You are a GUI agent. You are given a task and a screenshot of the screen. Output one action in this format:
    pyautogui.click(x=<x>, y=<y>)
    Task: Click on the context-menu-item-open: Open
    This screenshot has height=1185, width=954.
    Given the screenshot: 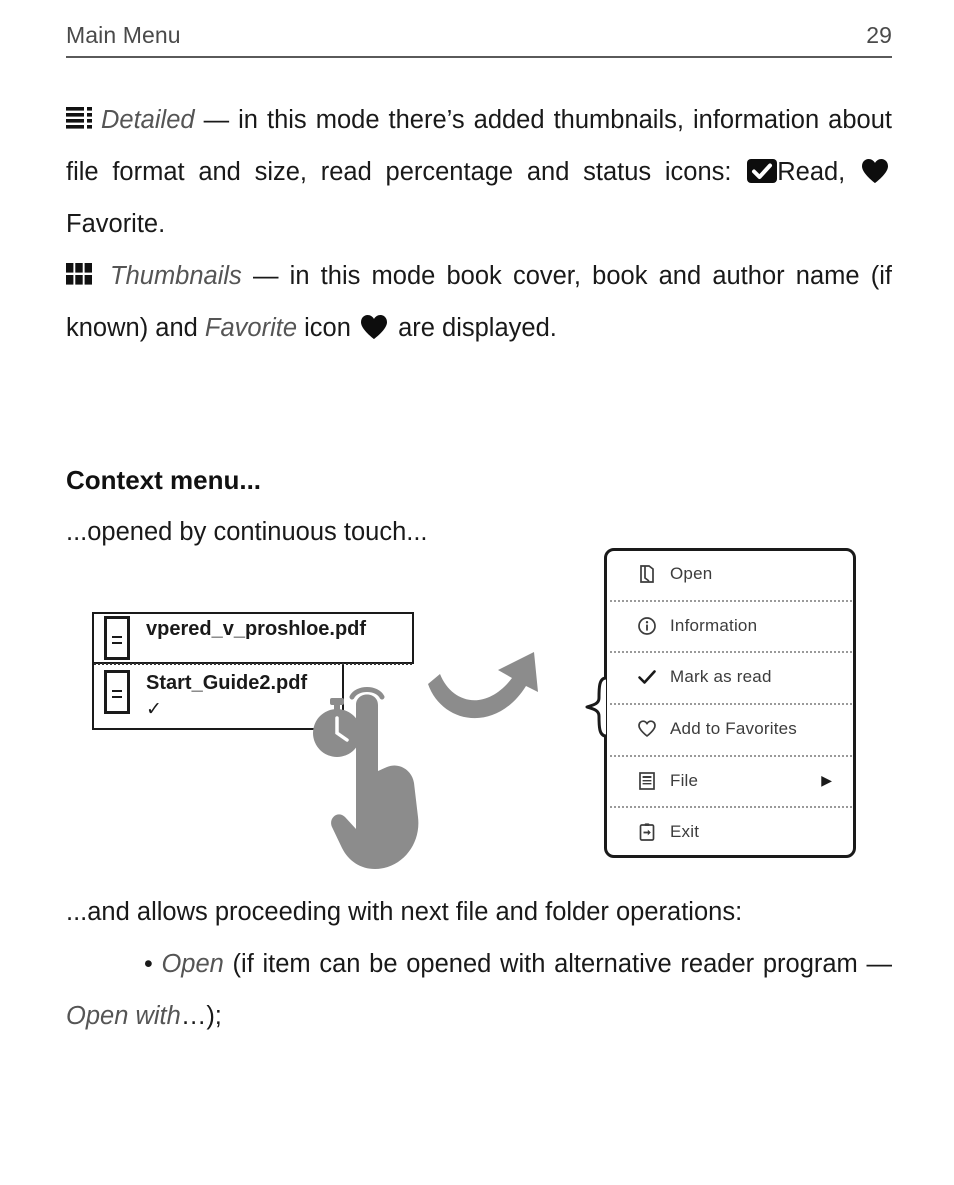 What is the action you would take?
    pyautogui.click(x=742, y=574)
    